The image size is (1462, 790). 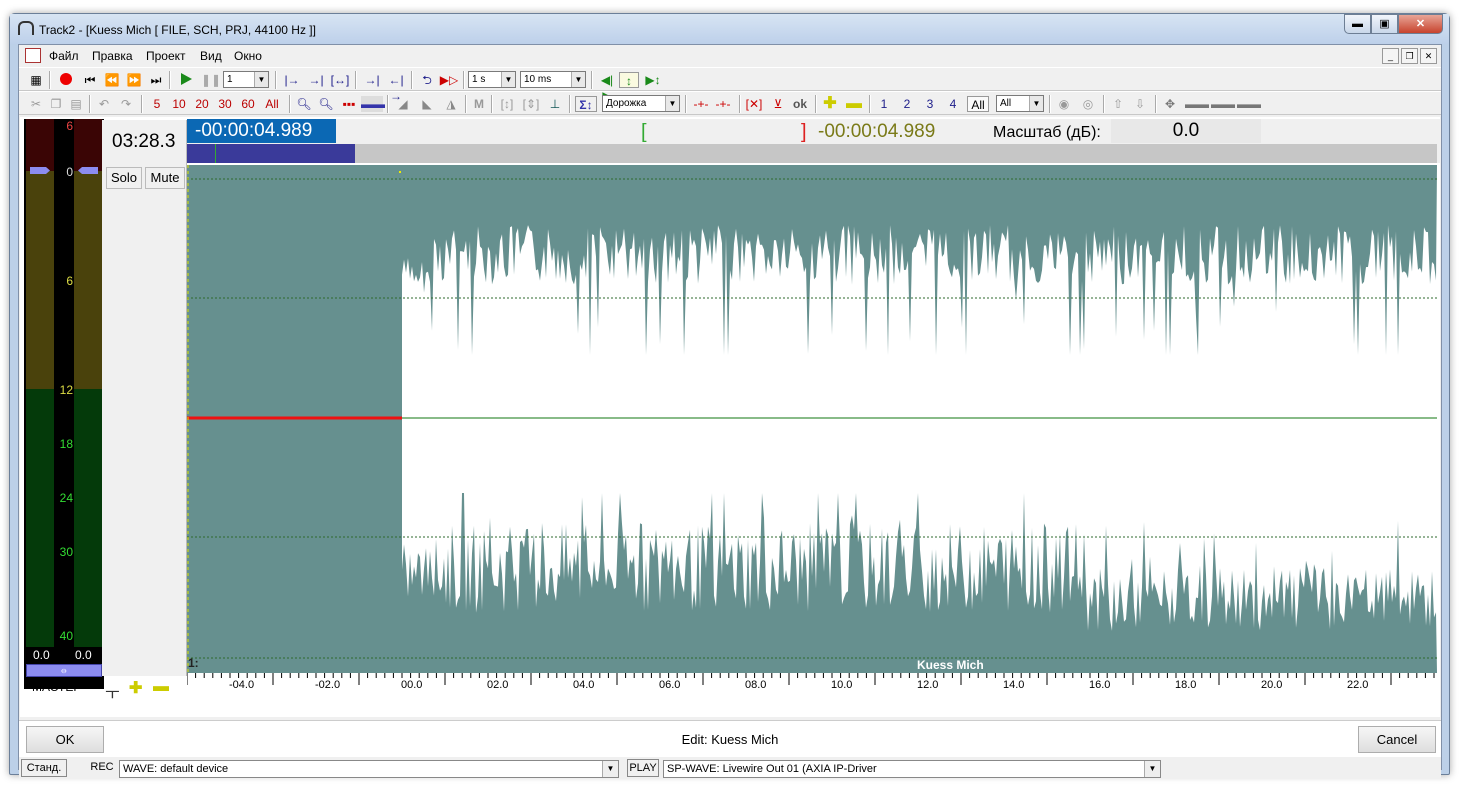 What do you see at coordinates (36, 104) in the screenshot?
I see `cut-icon: ✂` at bounding box center [36, 104].